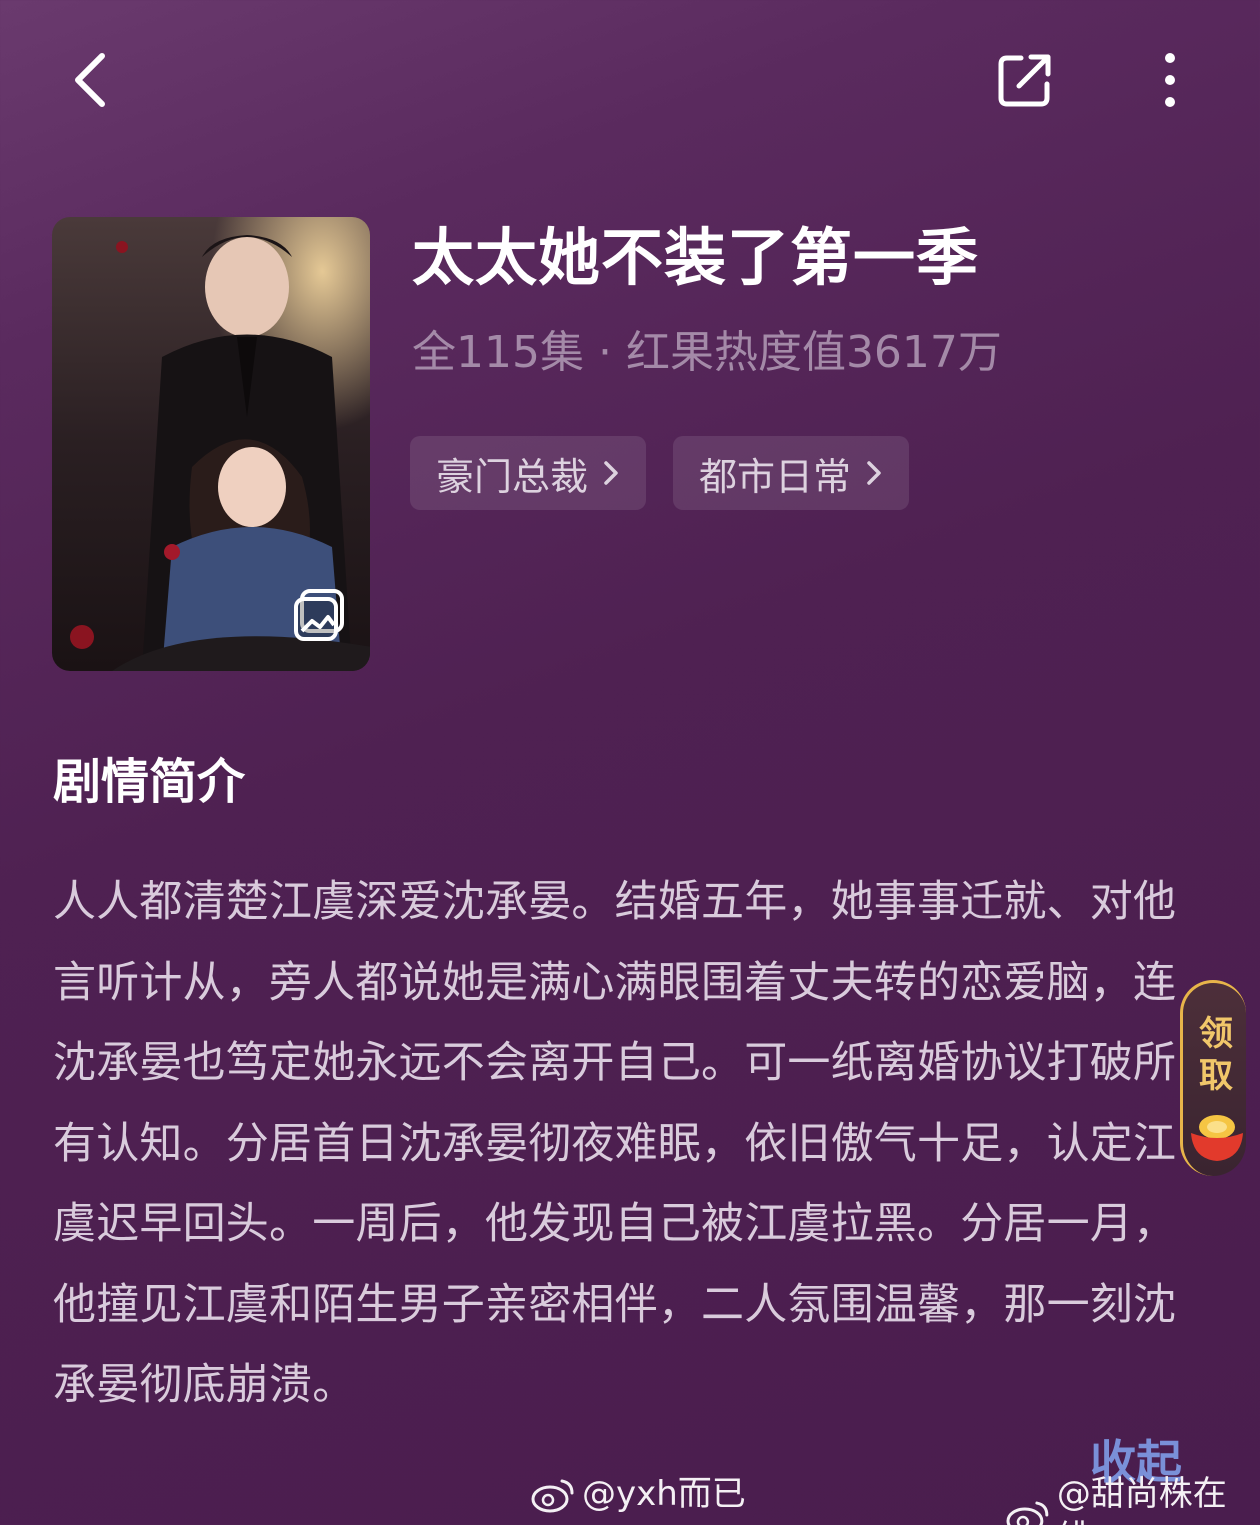 The image size is (1260, 1525). What do you see at coordinates (211, 444) in the screenshot?
I see `drama-cover` at bounding box center [211, 444].